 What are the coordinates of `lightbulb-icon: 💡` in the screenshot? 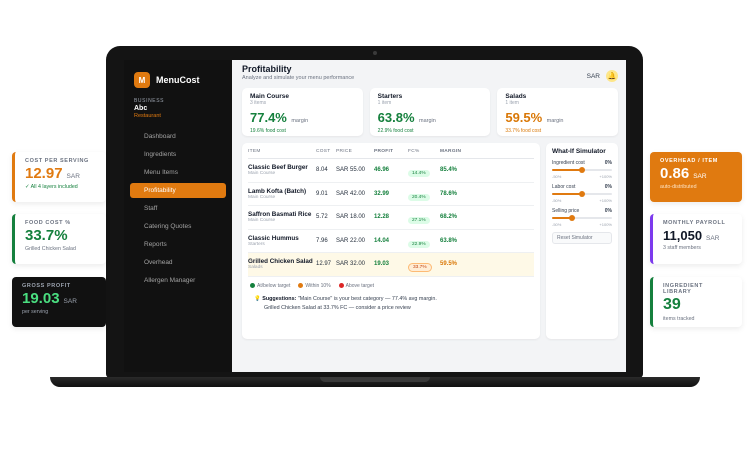 It's located at (257, 298).